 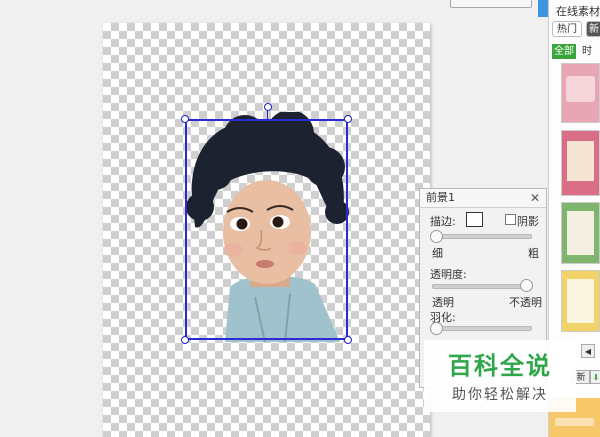 What do you see at coordinates (266, 229) in the screenshot?
I see `selection-box` at bounding box center [266, 229].